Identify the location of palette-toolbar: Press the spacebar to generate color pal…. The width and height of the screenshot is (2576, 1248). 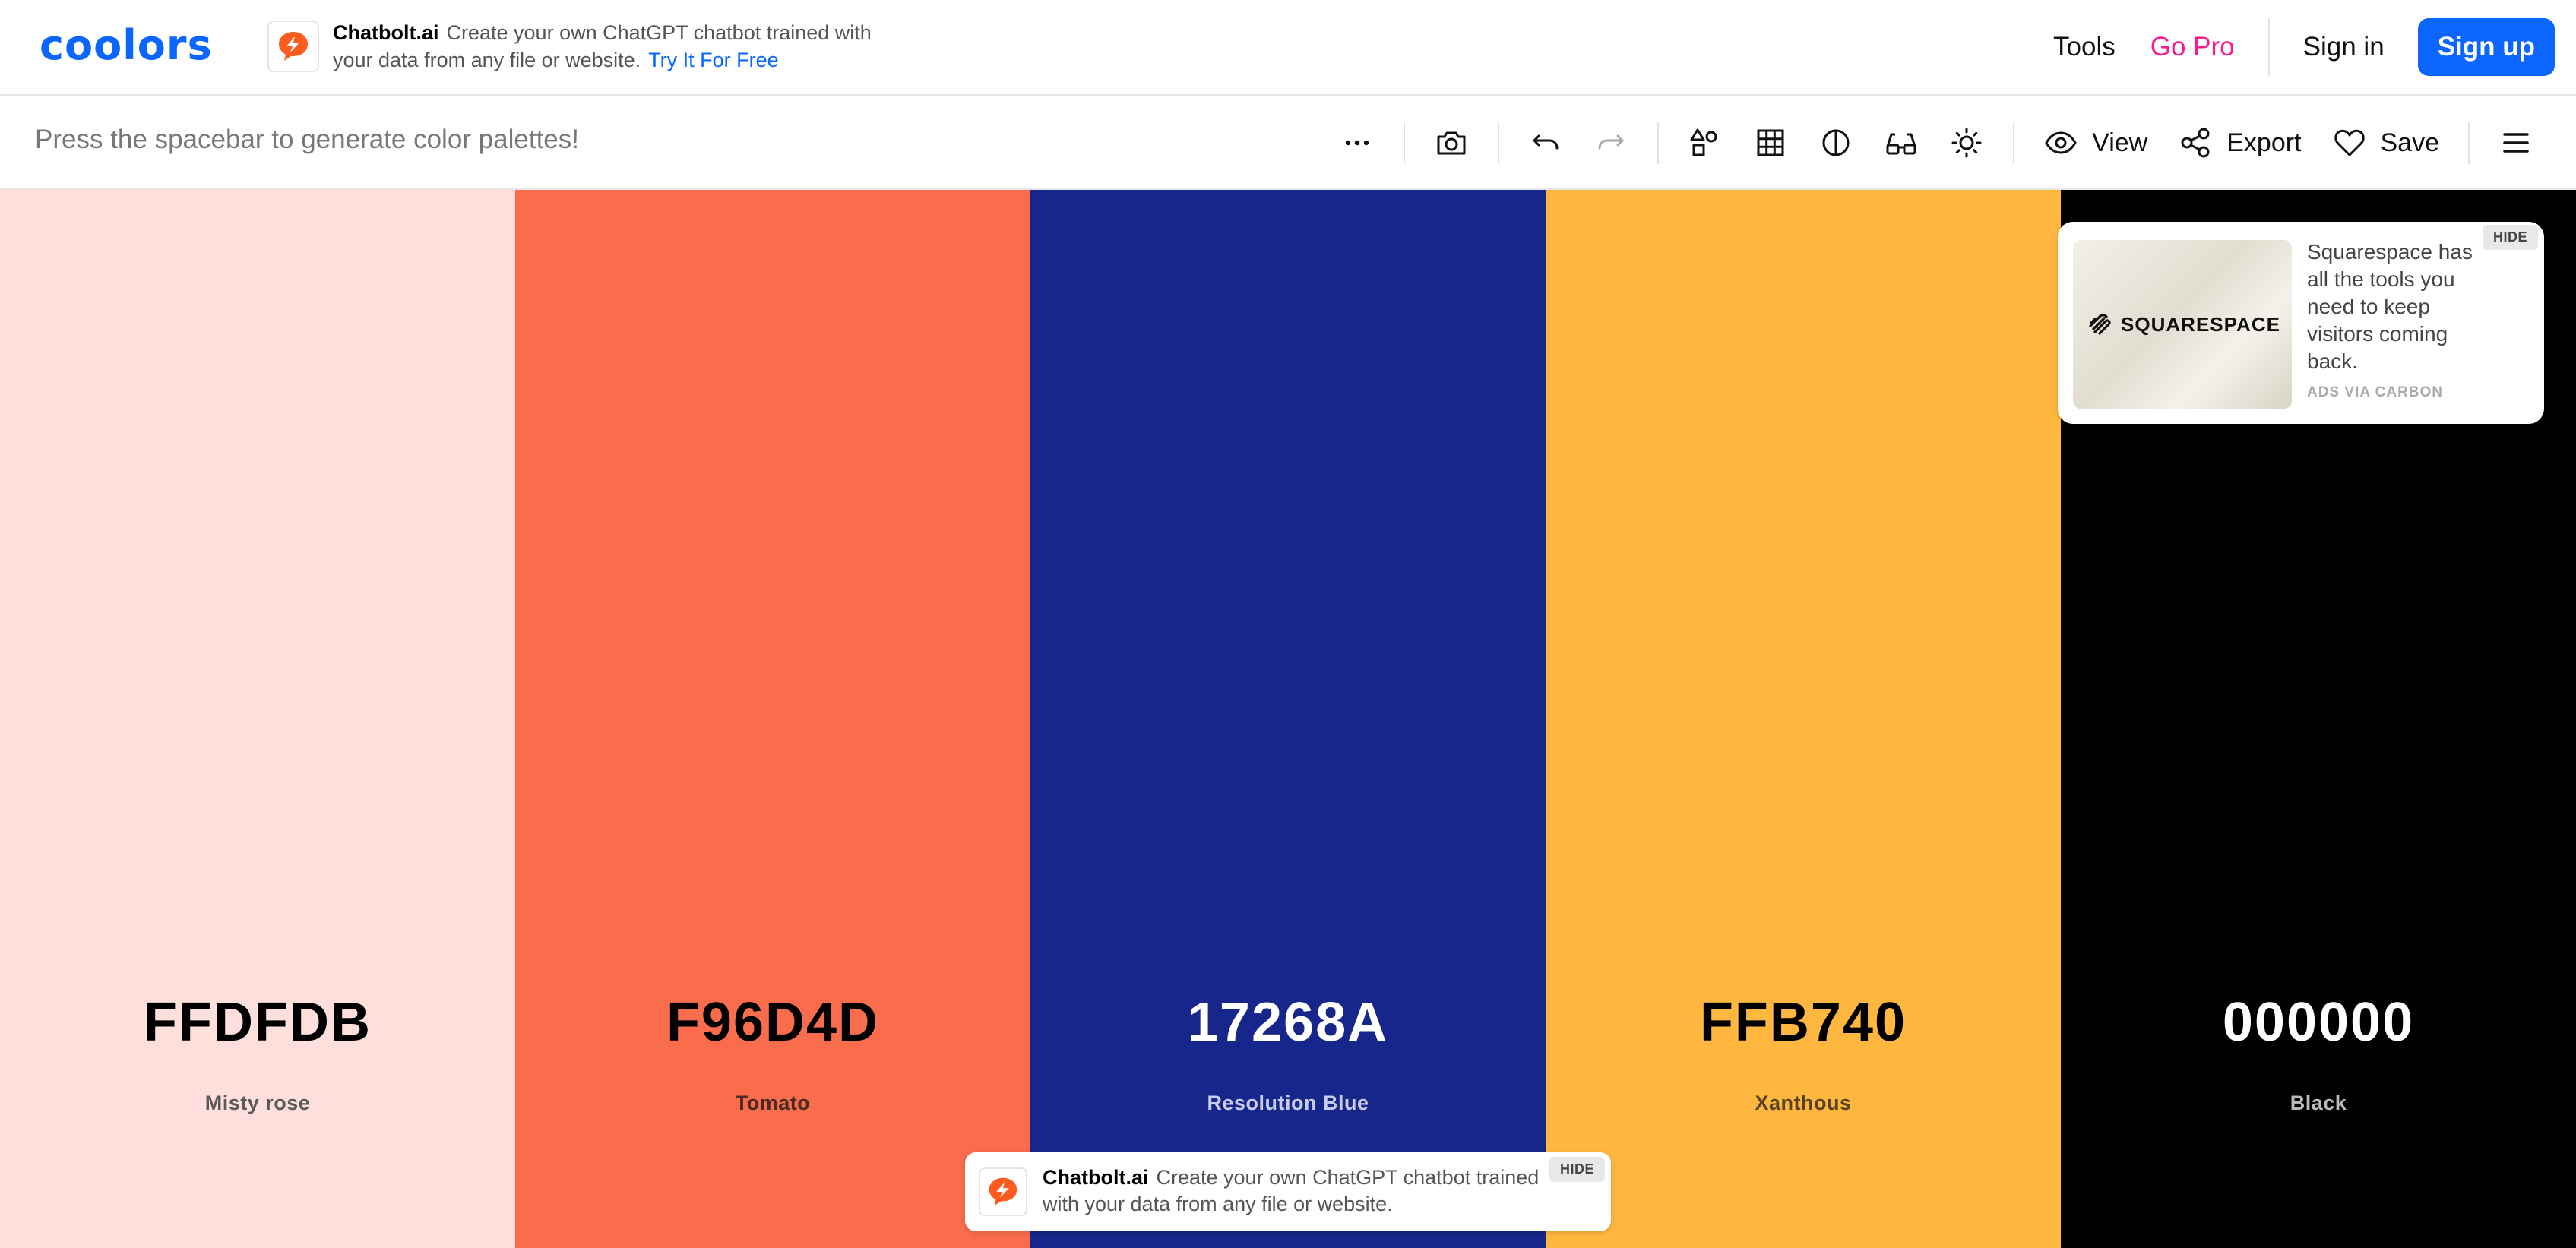
(1288, 143).